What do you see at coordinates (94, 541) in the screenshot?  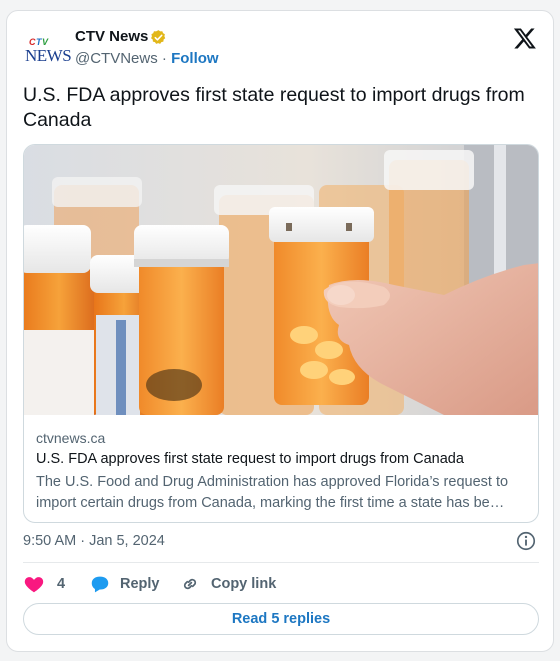 I see `tweet-timestamp: 9:50 AM · Jan 5, 2024` at bounding box center [94, 541].